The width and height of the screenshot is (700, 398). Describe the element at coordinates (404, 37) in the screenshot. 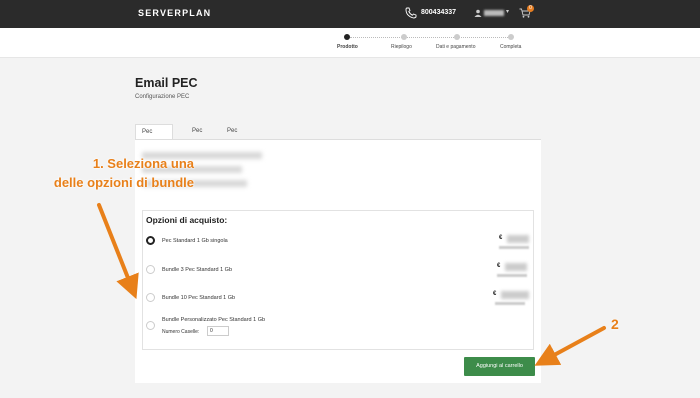

I see `step-dot-summary` at that location.